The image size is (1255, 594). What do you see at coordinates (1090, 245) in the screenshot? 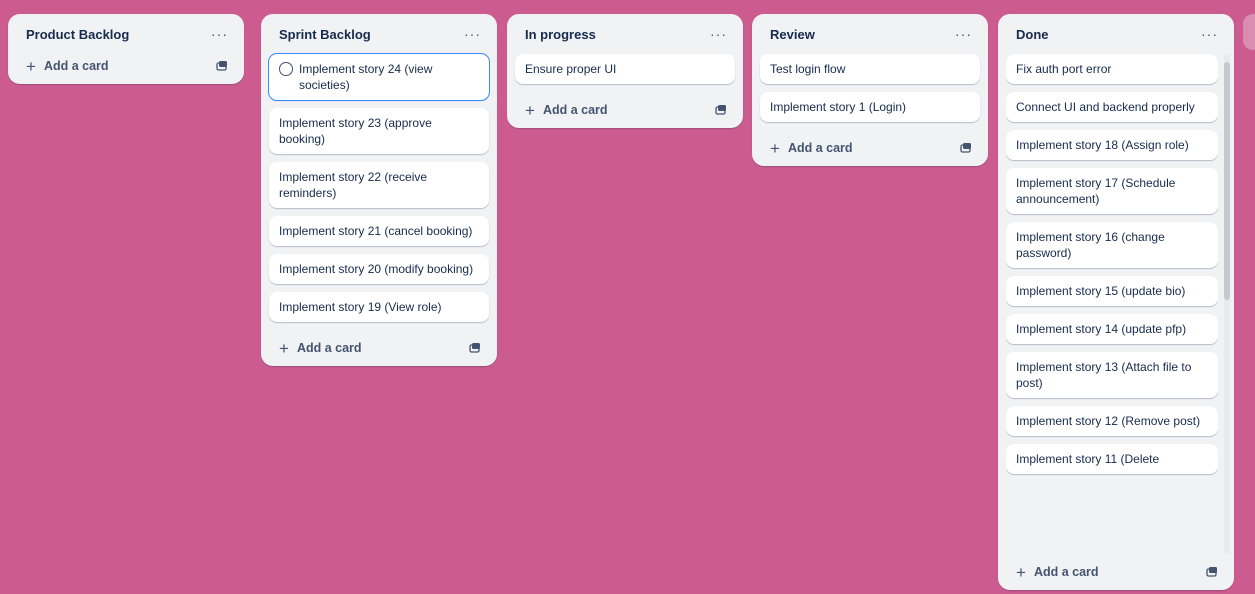
I see `card-title: Implement story 16 (change password)` at bounding box center [1090, 245].